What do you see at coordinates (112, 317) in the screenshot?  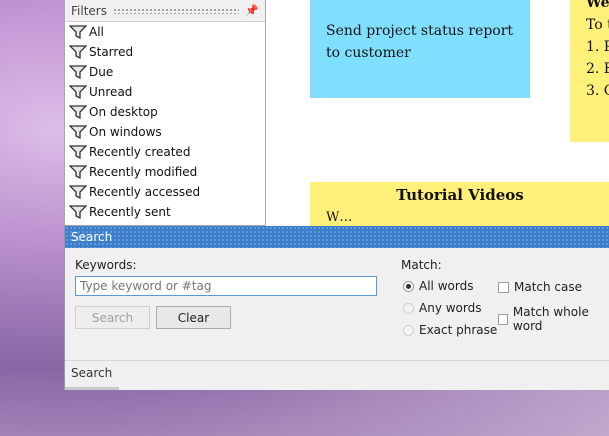 I see `search-button: Search` at bounding box center [112, 317].